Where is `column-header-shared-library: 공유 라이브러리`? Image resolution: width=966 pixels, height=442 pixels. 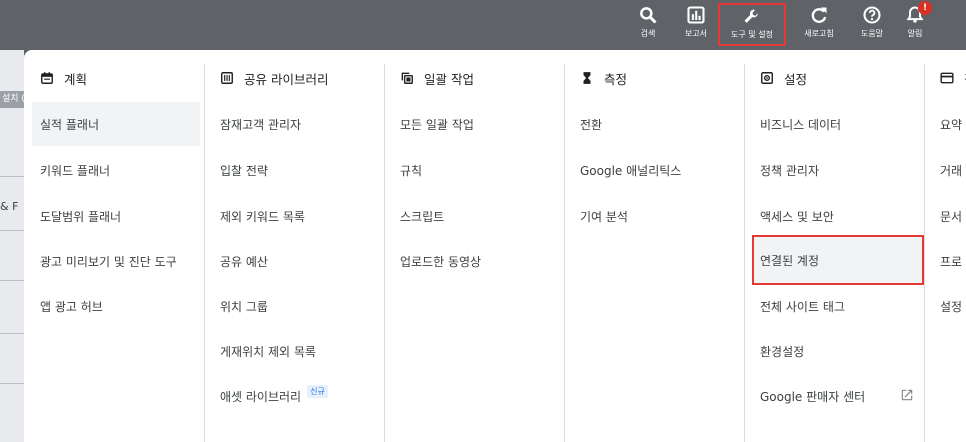 column-header-shared-library: 공유 라이브러리 is located at coordinates (274, 78).